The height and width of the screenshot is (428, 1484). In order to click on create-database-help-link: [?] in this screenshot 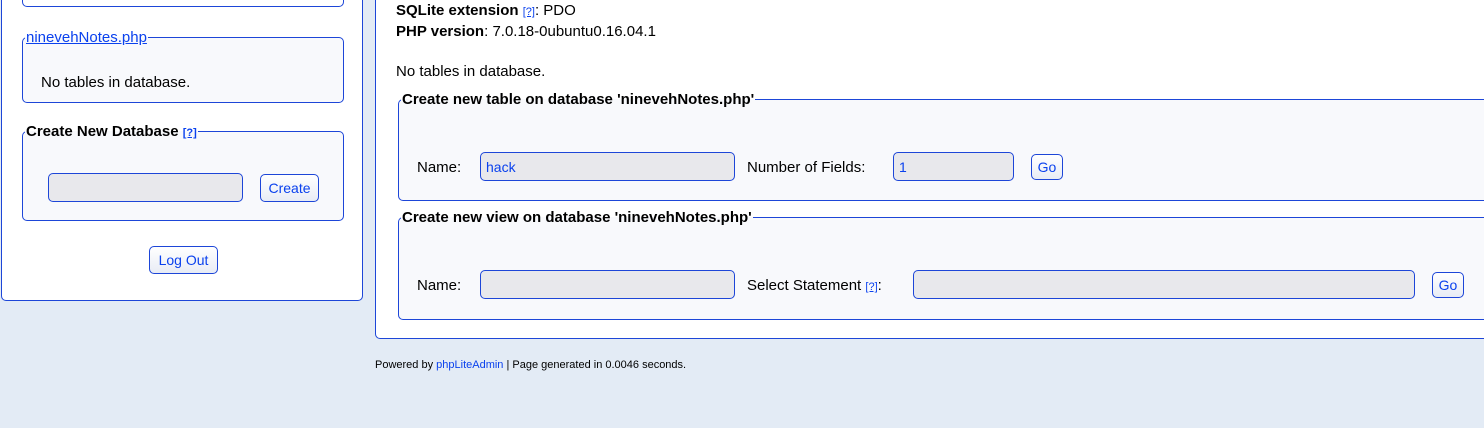, I will do `click(190, 133)`.